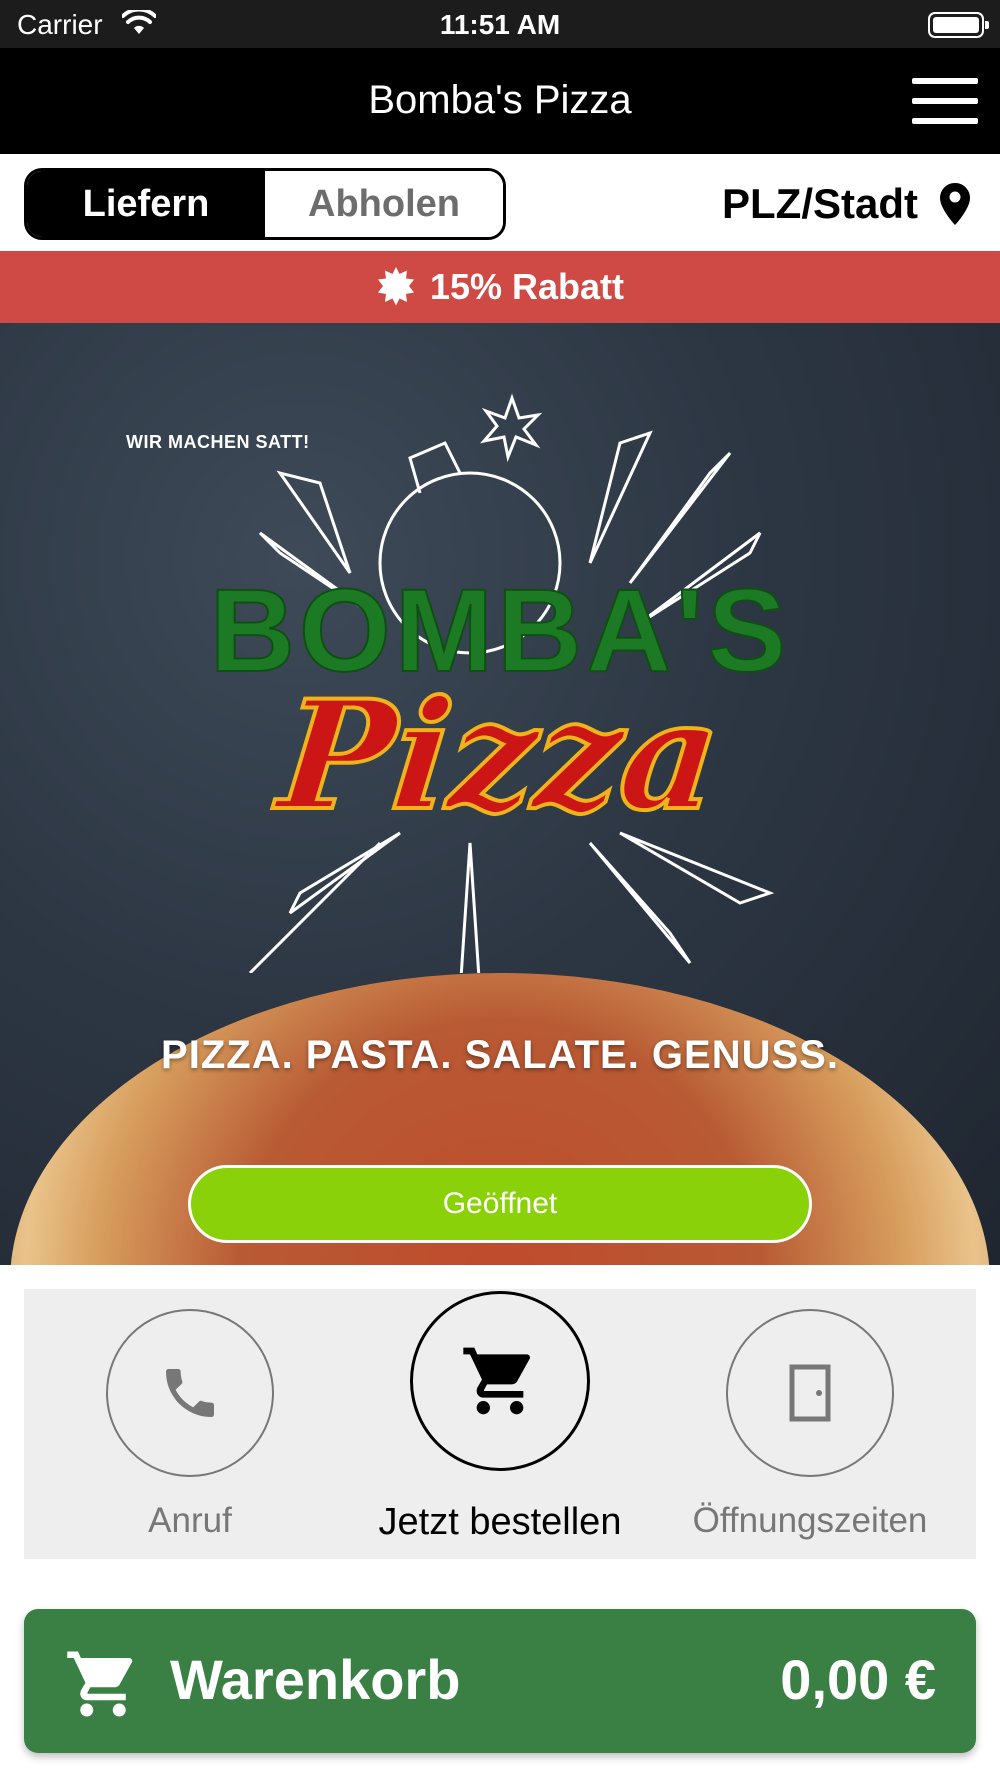  What do you see at coordinates (190, 1520) in the screenshot?
I see `call-label: Anruf` at bounding box center [190, 1520].